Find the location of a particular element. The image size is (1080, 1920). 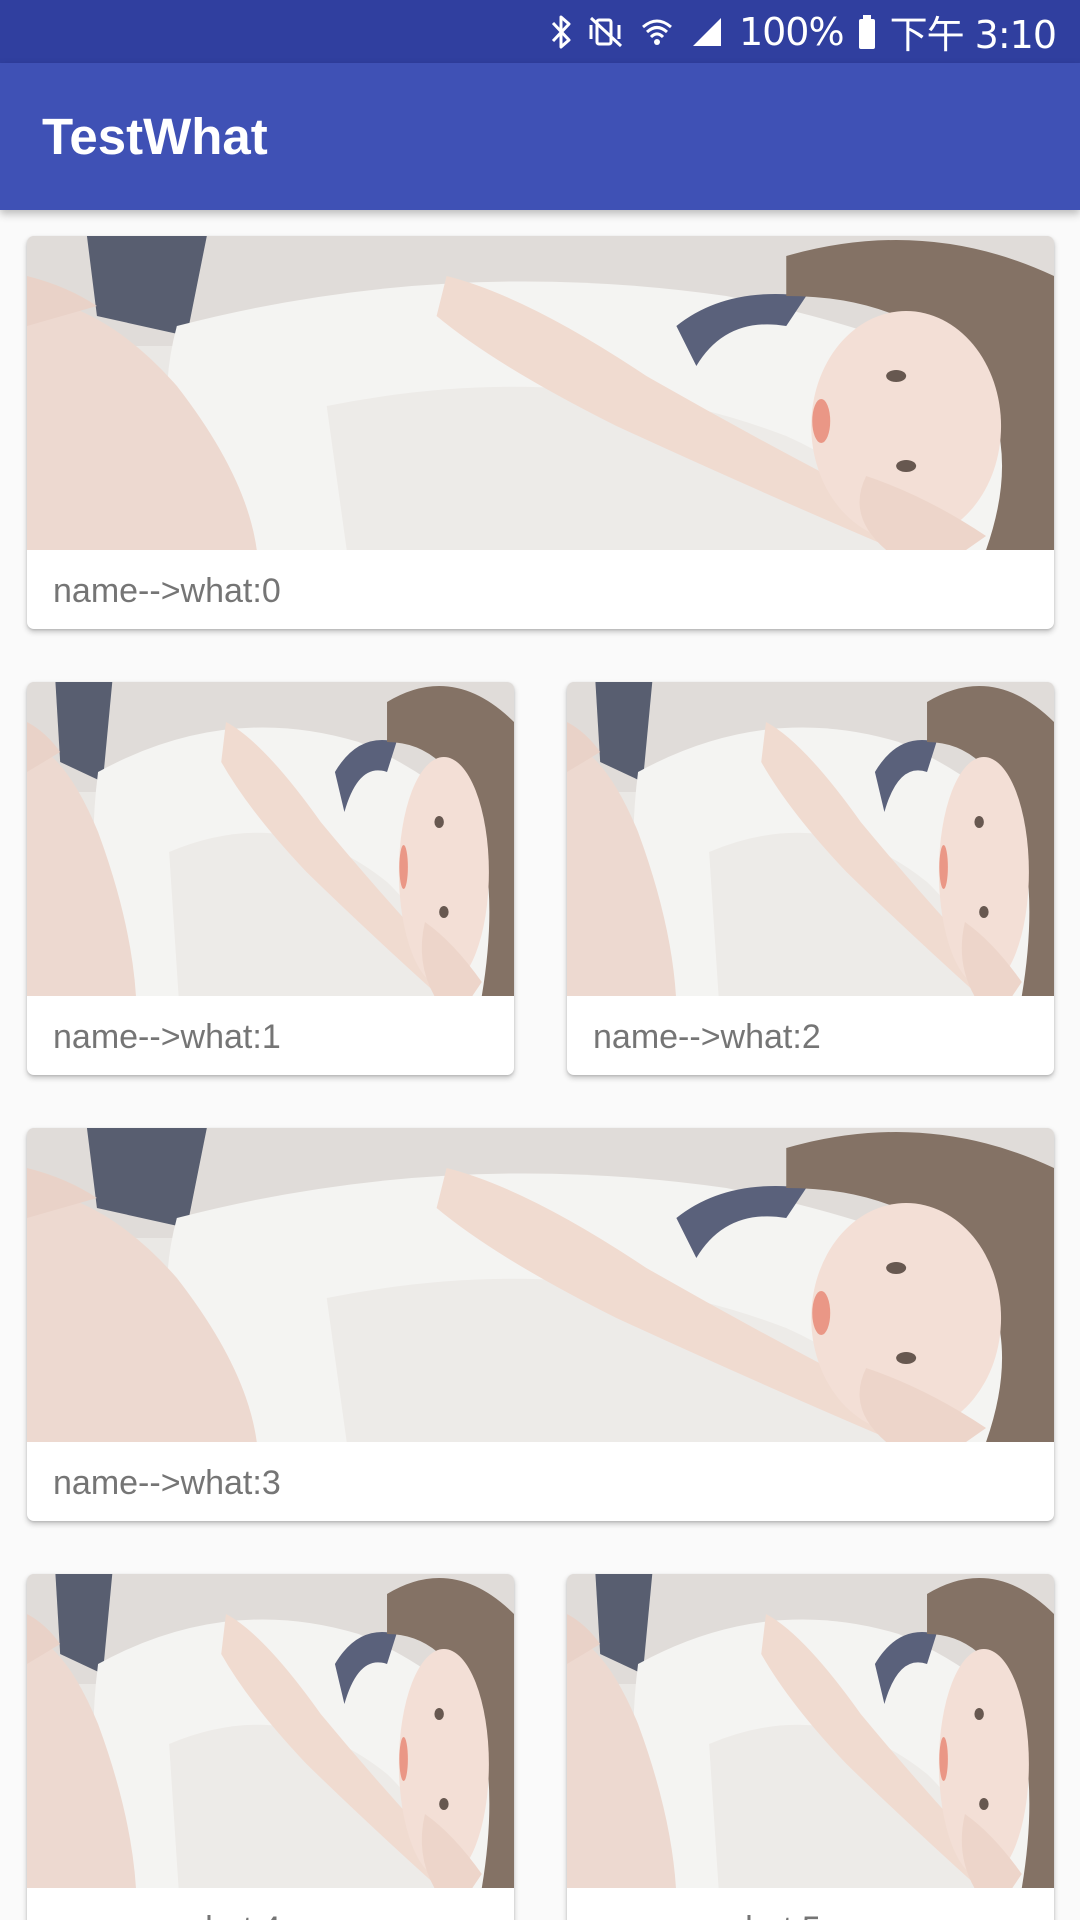

bluetooth-icon is located at coordinates (561, 32).